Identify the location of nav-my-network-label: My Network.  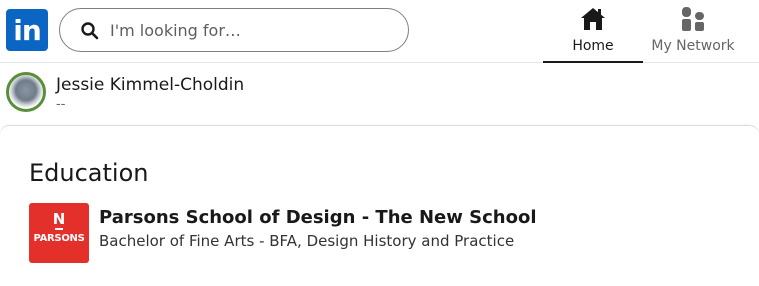
(693, 46).